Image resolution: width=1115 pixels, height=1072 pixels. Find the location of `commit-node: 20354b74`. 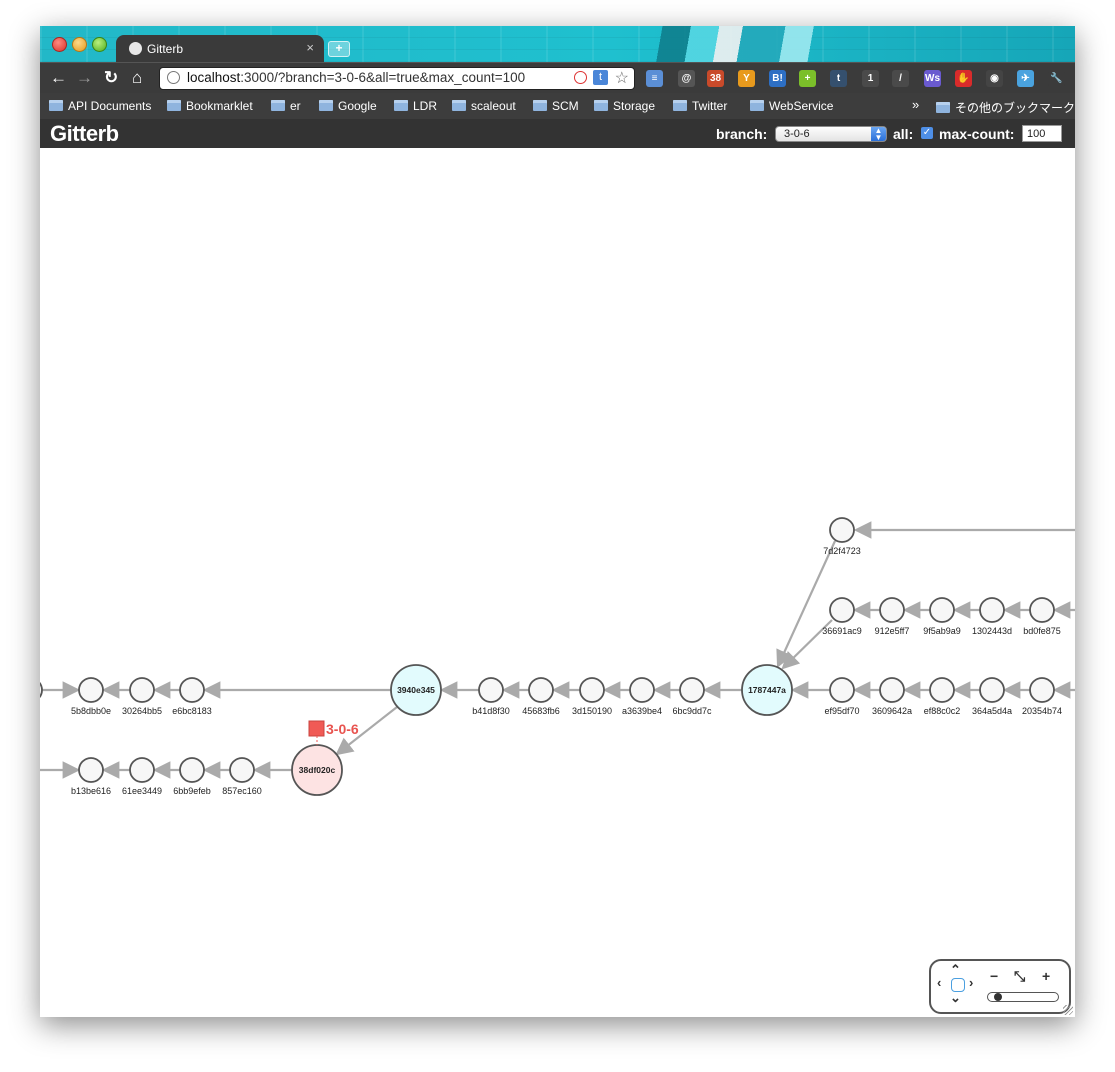

commit-node: 20354b74 is located at coordinates (1042, 696).